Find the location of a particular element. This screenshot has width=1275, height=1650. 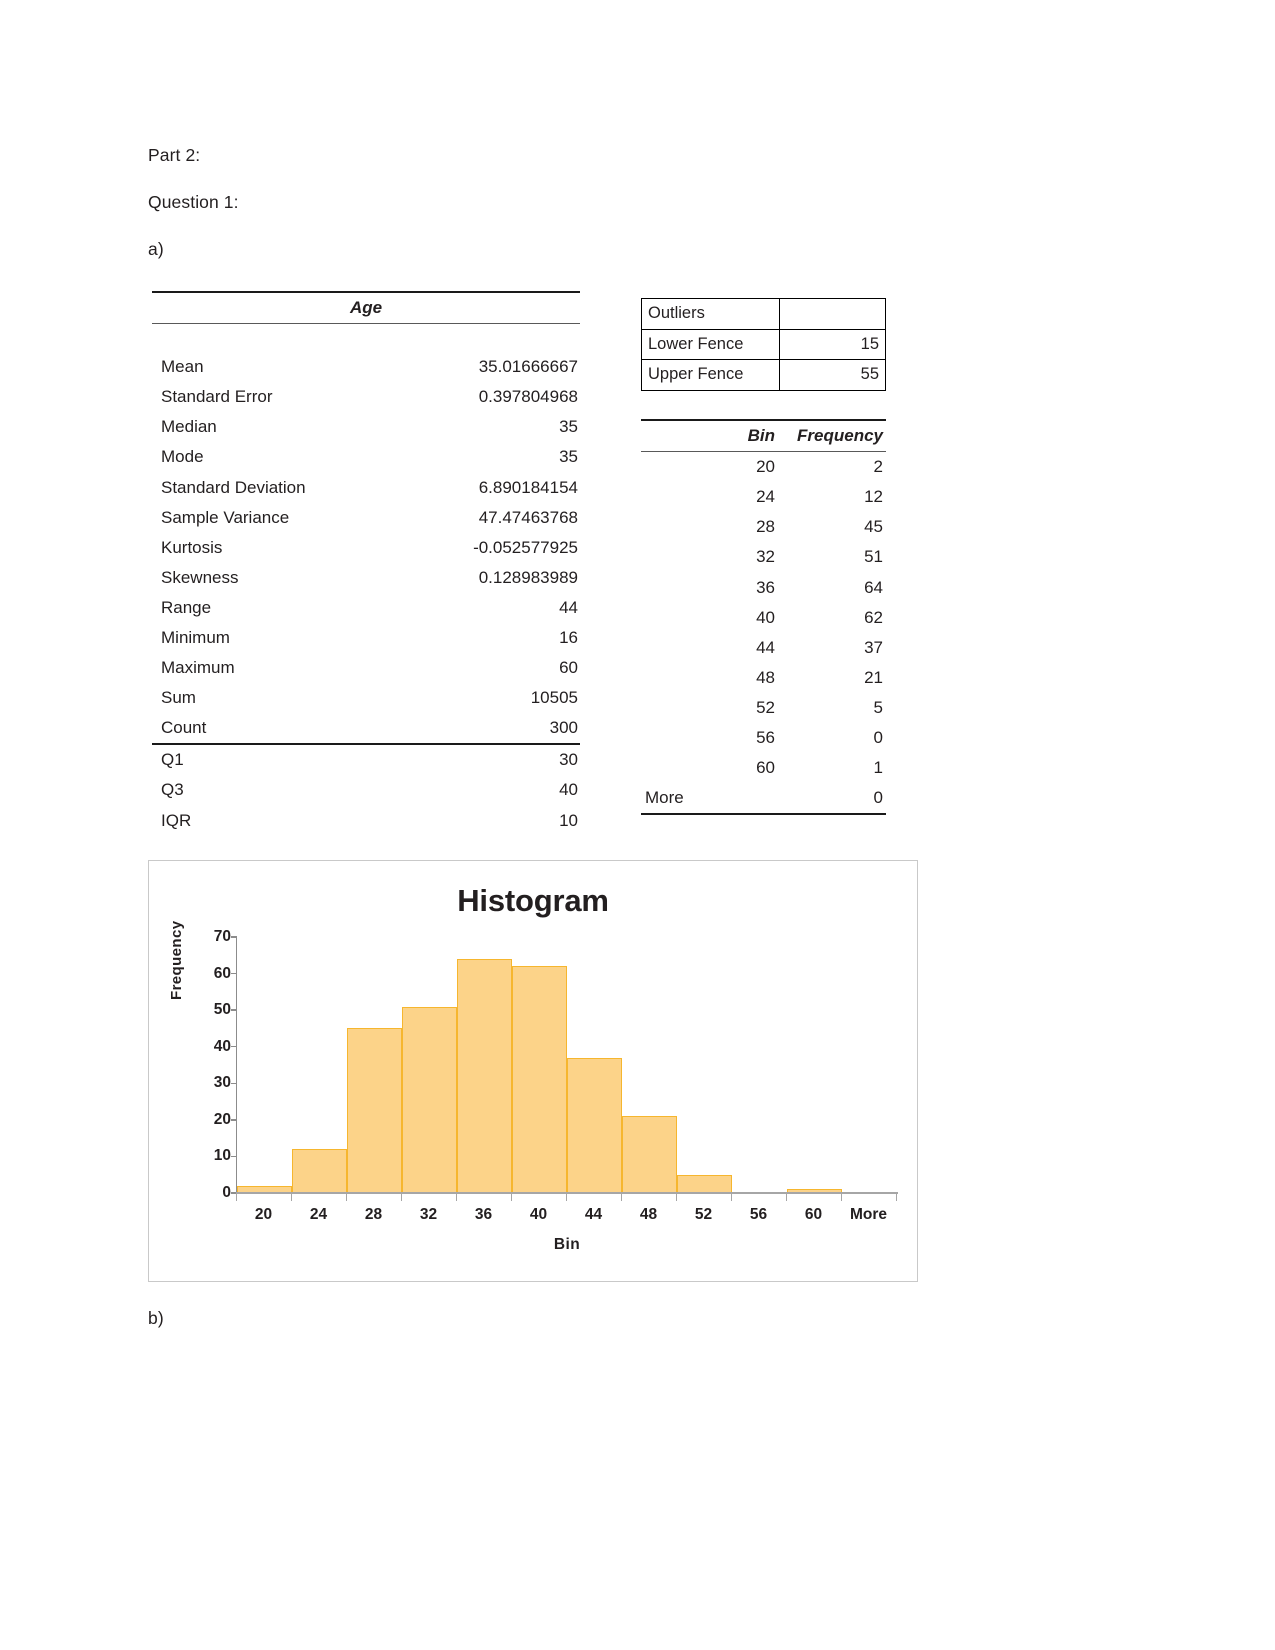

frequency-value: 45 is located at coordinates (873, 527).